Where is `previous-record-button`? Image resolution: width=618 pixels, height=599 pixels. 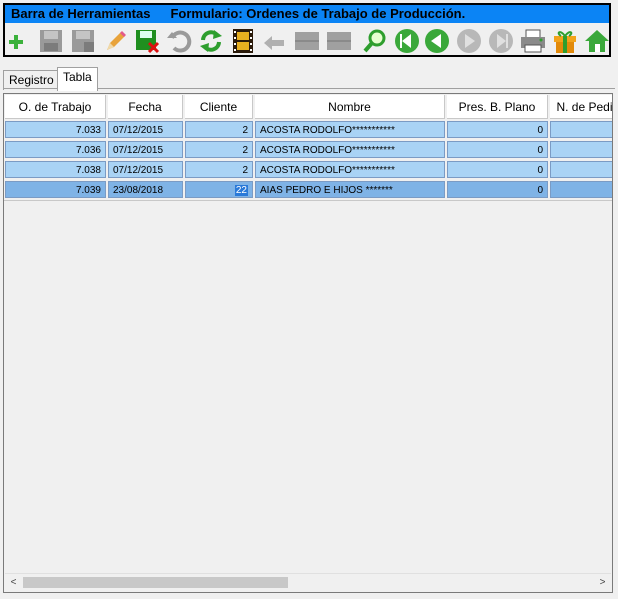
previous-record-button is located at coordinates (437, 41).